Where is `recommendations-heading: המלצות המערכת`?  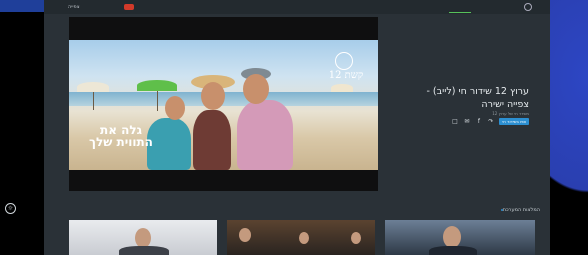 recommendations-heading: המלצות המערכת is located at coordinates (519, 210).